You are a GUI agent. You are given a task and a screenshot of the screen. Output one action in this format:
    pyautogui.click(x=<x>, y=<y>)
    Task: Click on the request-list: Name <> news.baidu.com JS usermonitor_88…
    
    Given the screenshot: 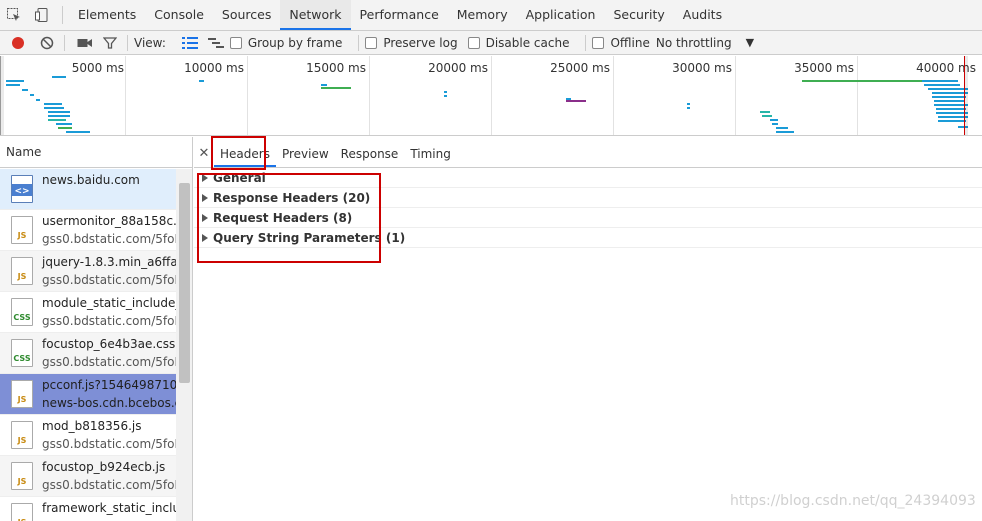 What is the action you would take?
    pyautogui.click(x=96, y=329)
    